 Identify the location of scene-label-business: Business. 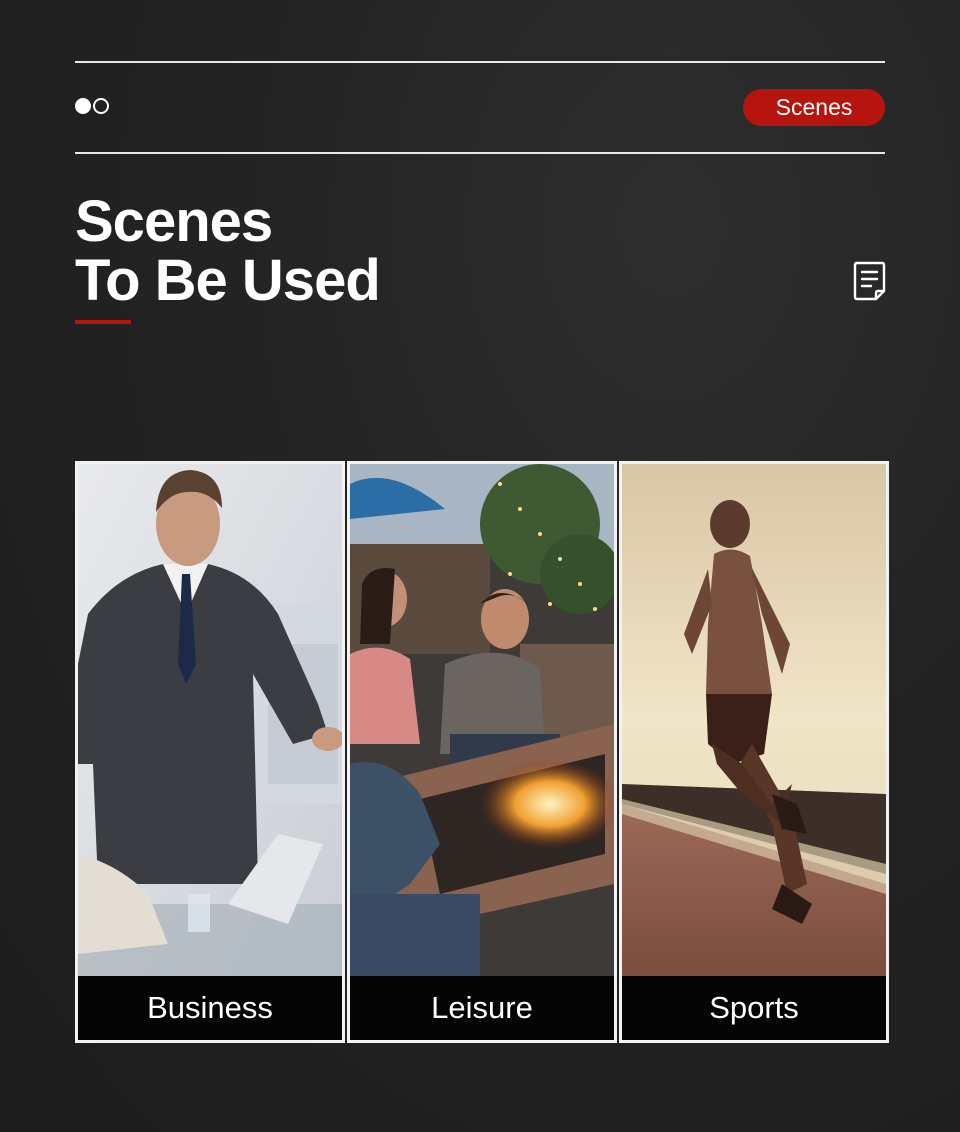
(210, 1008).